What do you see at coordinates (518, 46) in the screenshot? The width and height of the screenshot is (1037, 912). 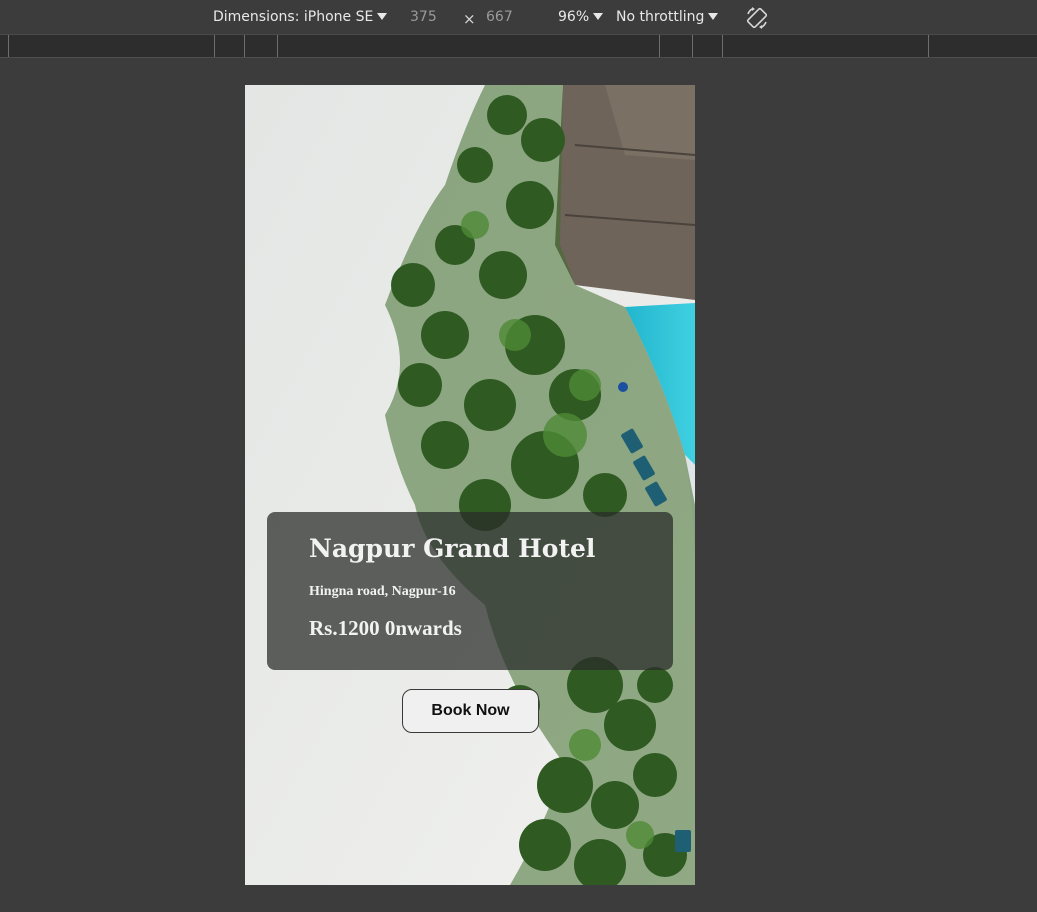 I see `media-query-bar` at bounding box center [518, 46].